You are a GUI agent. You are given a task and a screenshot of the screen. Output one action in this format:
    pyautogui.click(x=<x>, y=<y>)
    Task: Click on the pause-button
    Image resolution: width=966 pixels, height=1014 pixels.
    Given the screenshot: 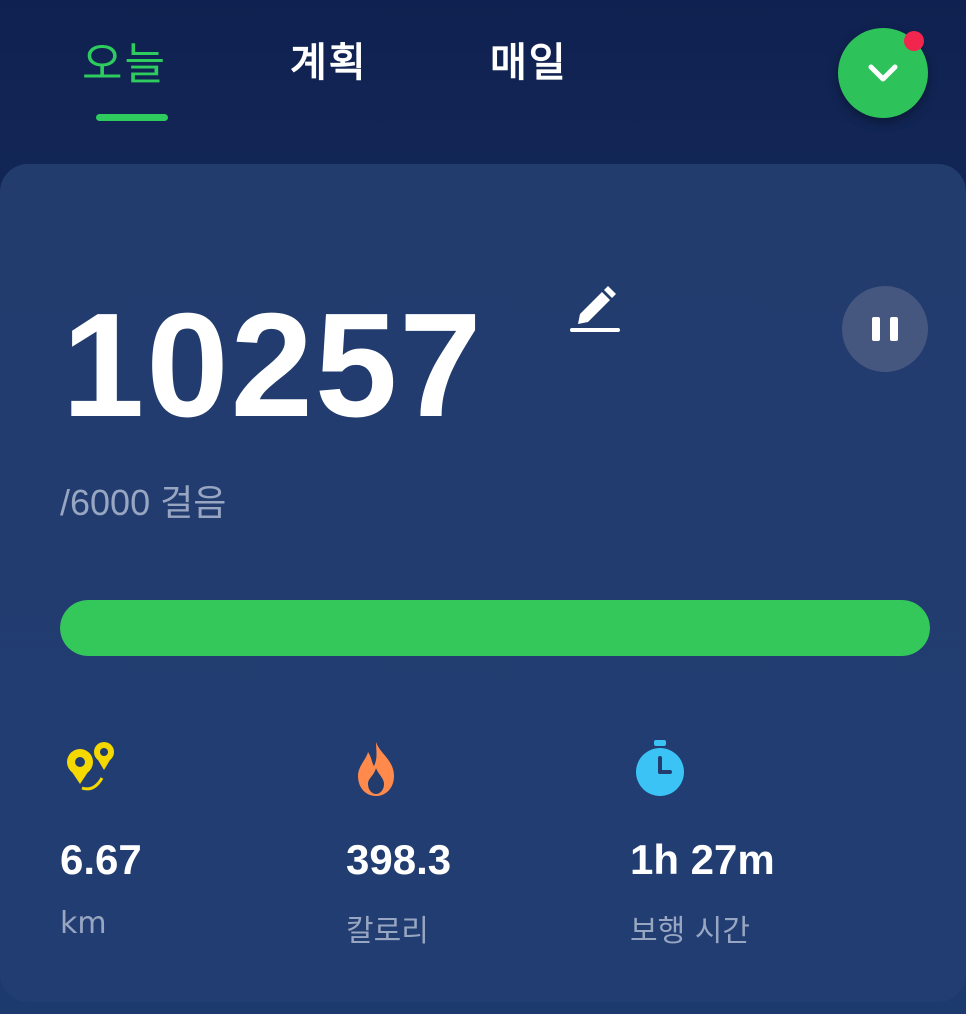 What is the action you would take?
    pyautogui.click(x=885, y=329)
    